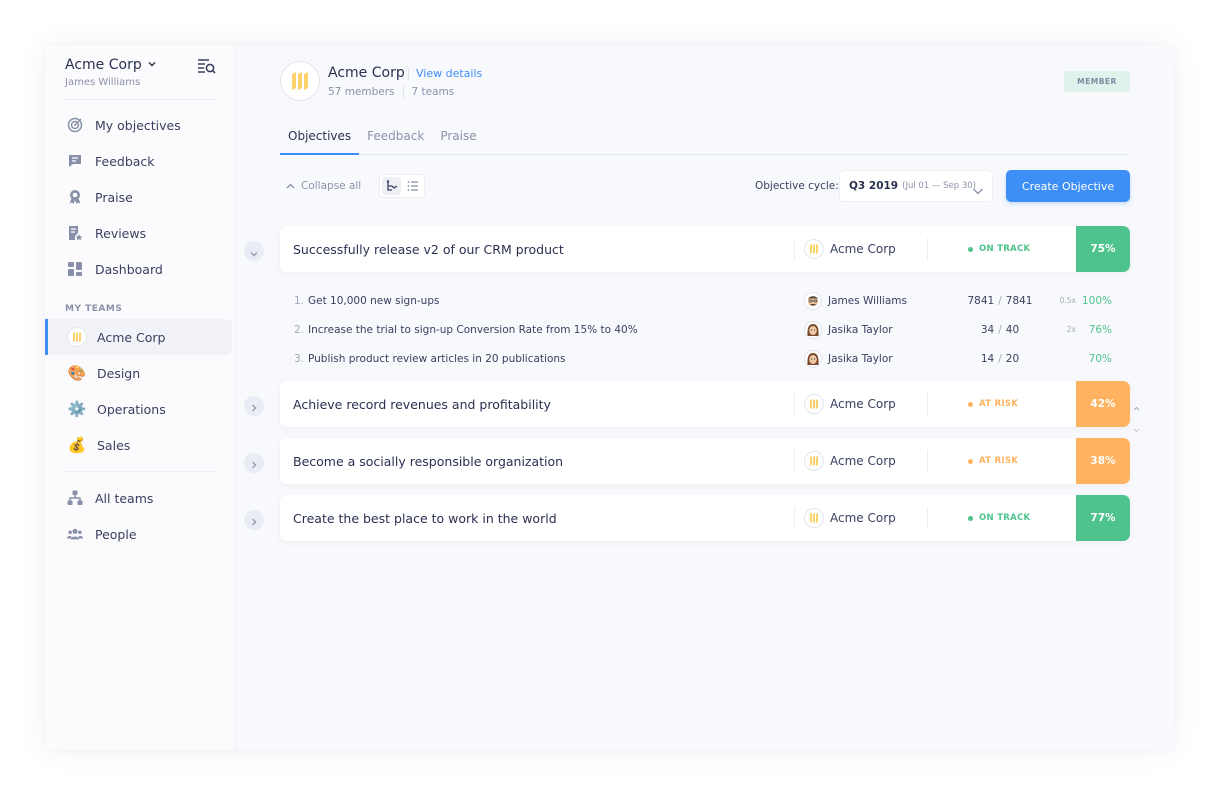  I want to click on tree-view-button, so click(391, 186).